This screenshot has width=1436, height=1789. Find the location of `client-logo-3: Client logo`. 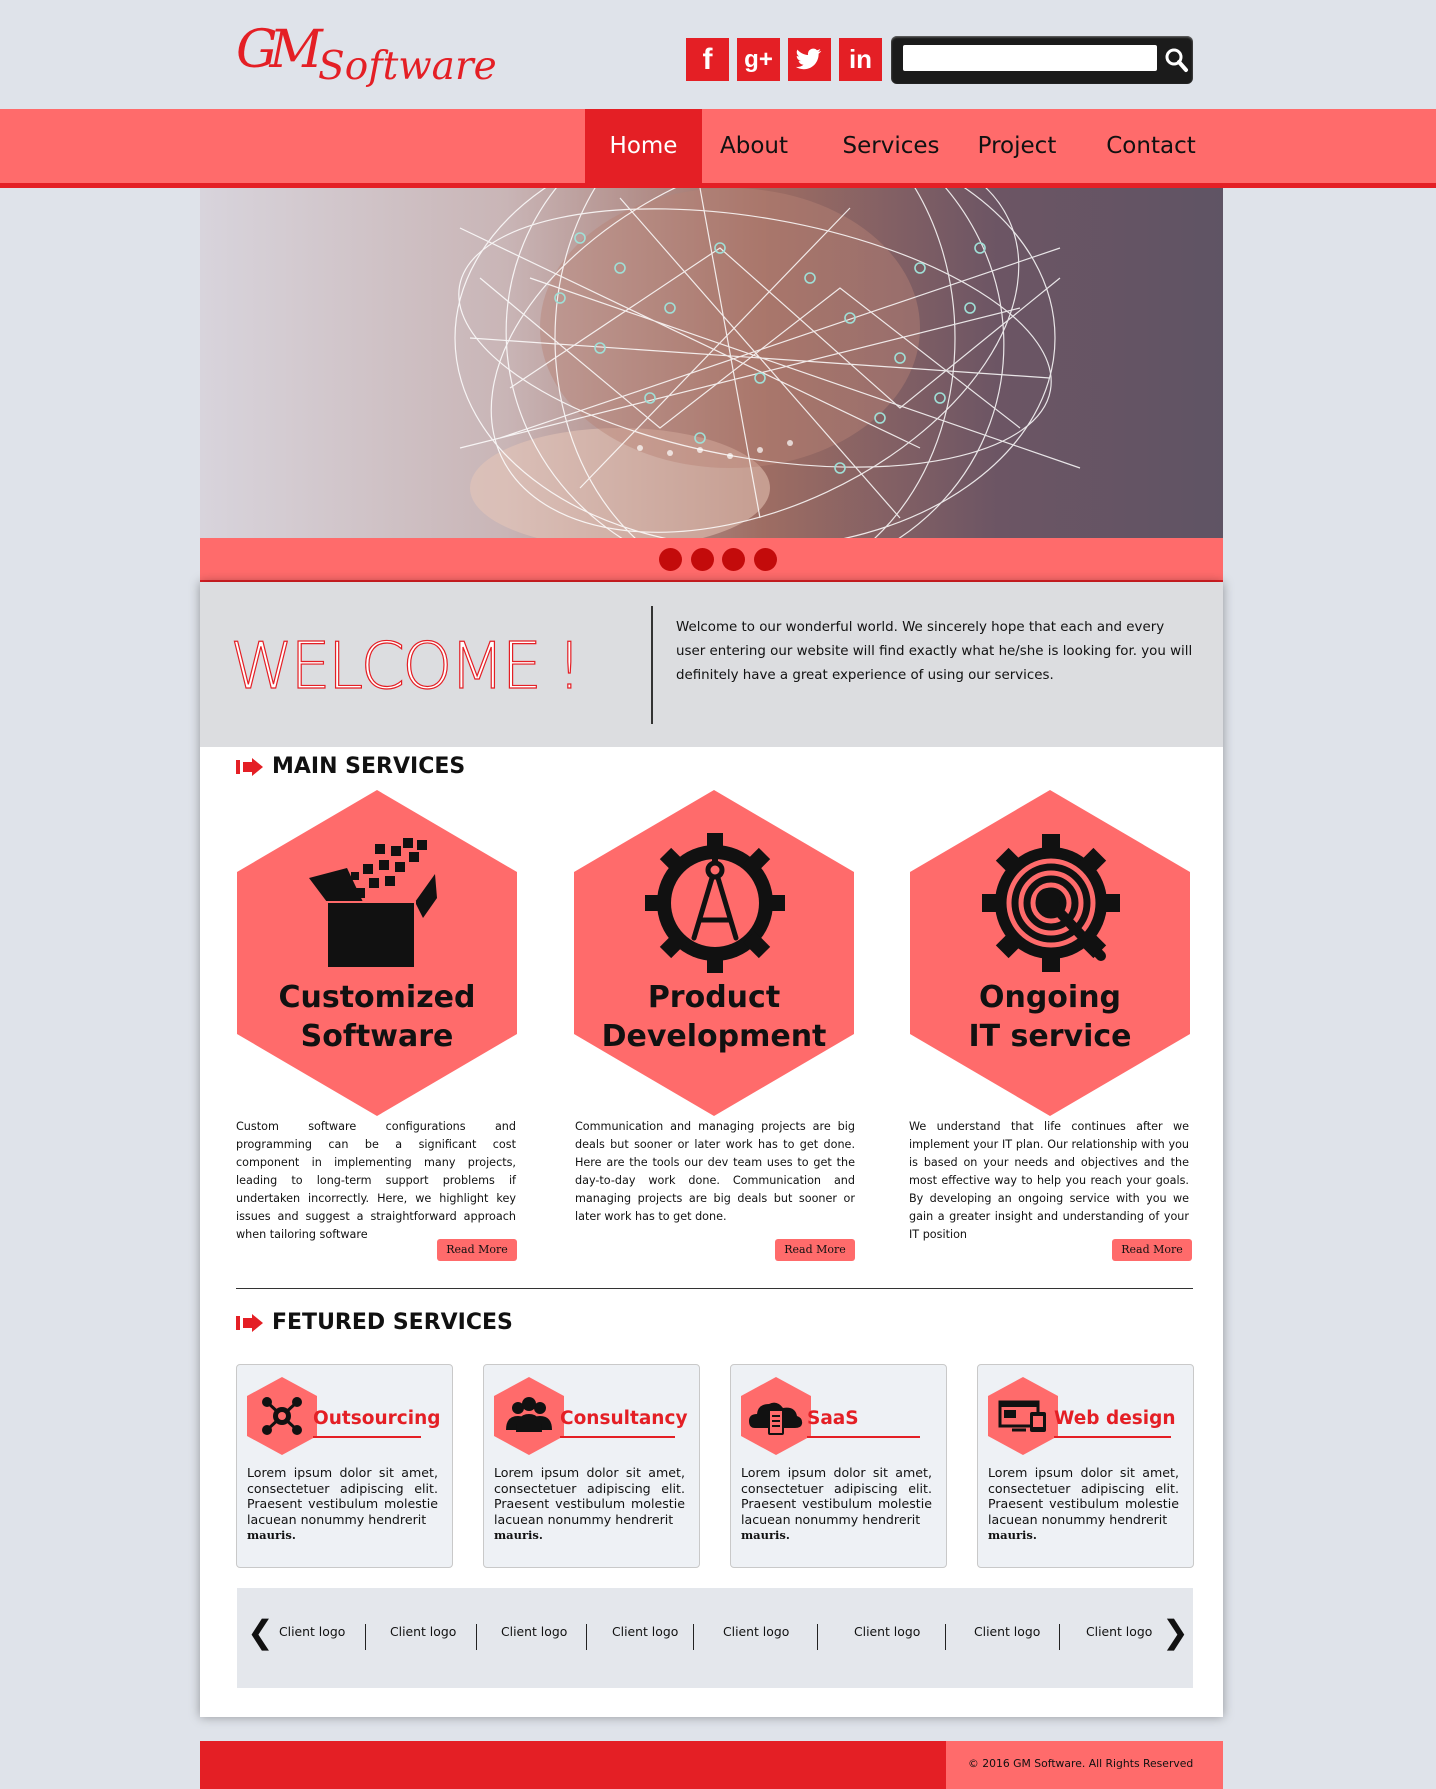

client-logo-3: Client logo is located at coordinates (534, 1631).